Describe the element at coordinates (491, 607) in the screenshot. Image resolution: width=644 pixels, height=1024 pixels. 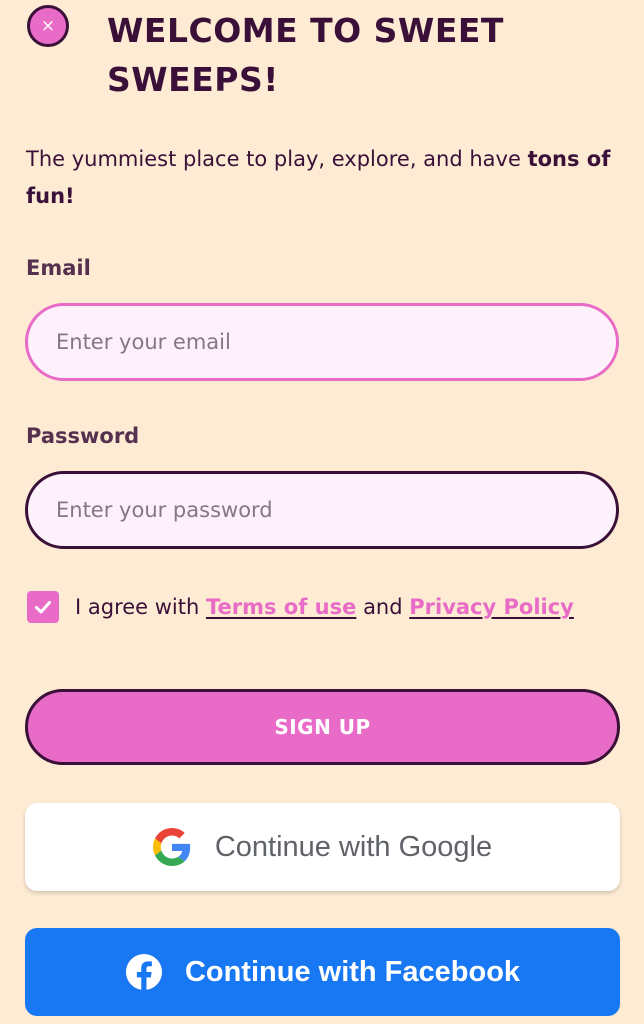
I see `privacy-policy-link: Privacy Policy` at that location.